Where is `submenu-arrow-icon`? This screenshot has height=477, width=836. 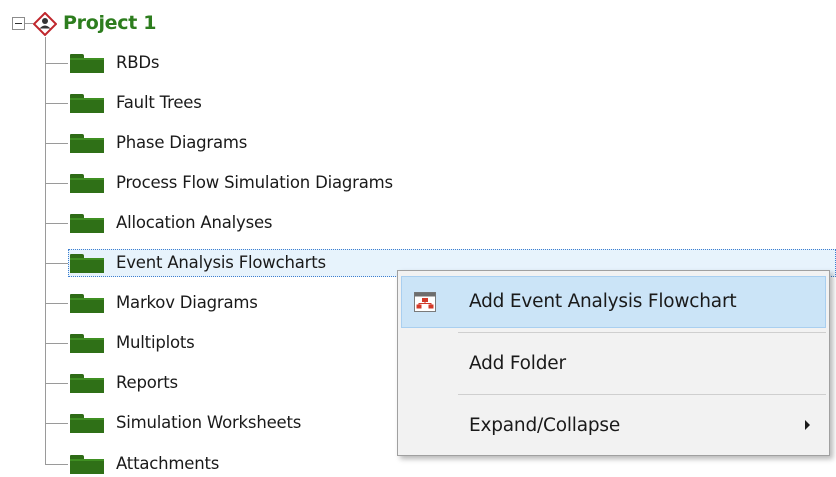
submenu-arrow-icon is located at coordinates (807, 425).